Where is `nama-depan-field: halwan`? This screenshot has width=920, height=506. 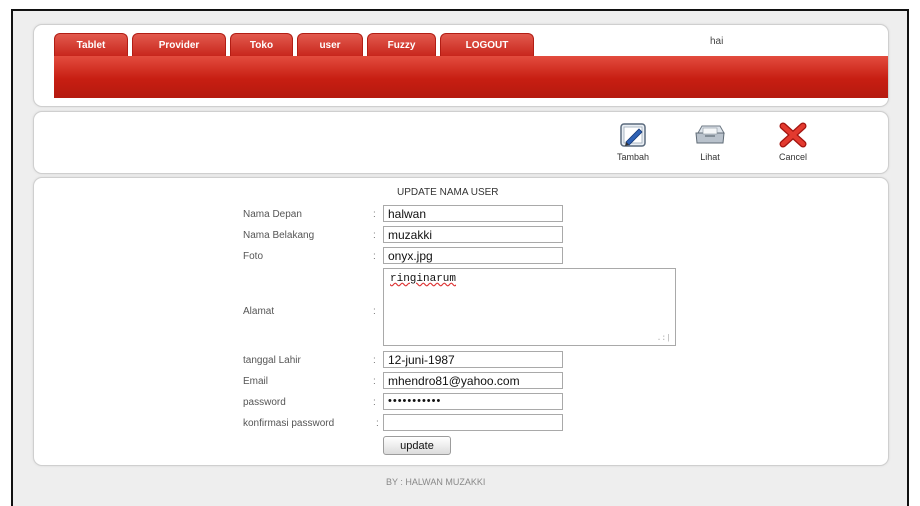
nama-depan-field: halwan is located at coordinates (473, 213).